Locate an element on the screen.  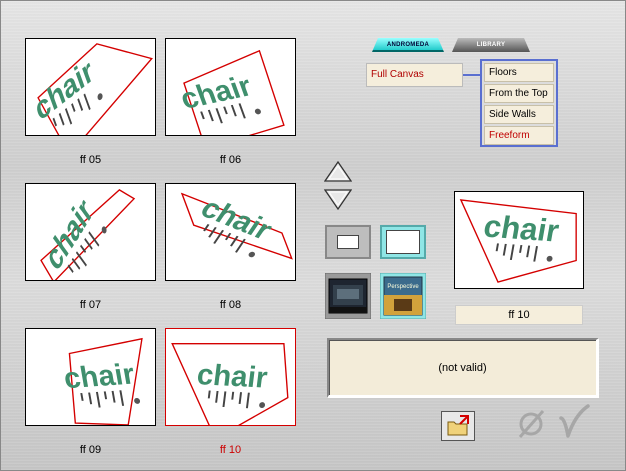
status-text: (not valid) is located at coordinates (462, 367).